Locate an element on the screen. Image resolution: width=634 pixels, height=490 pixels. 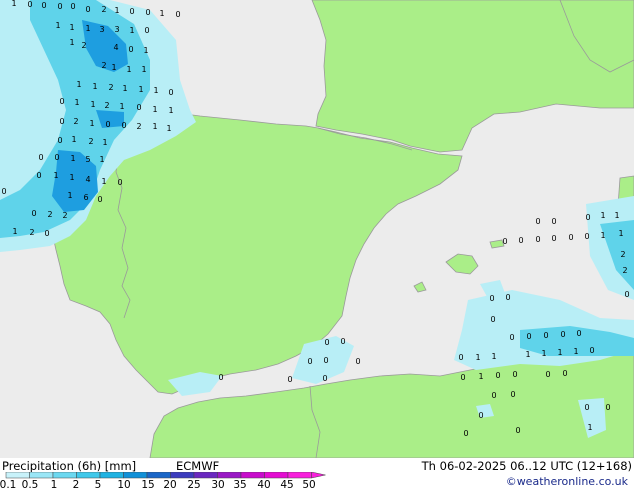
scale-arrow is located at coordinates (318, 475).